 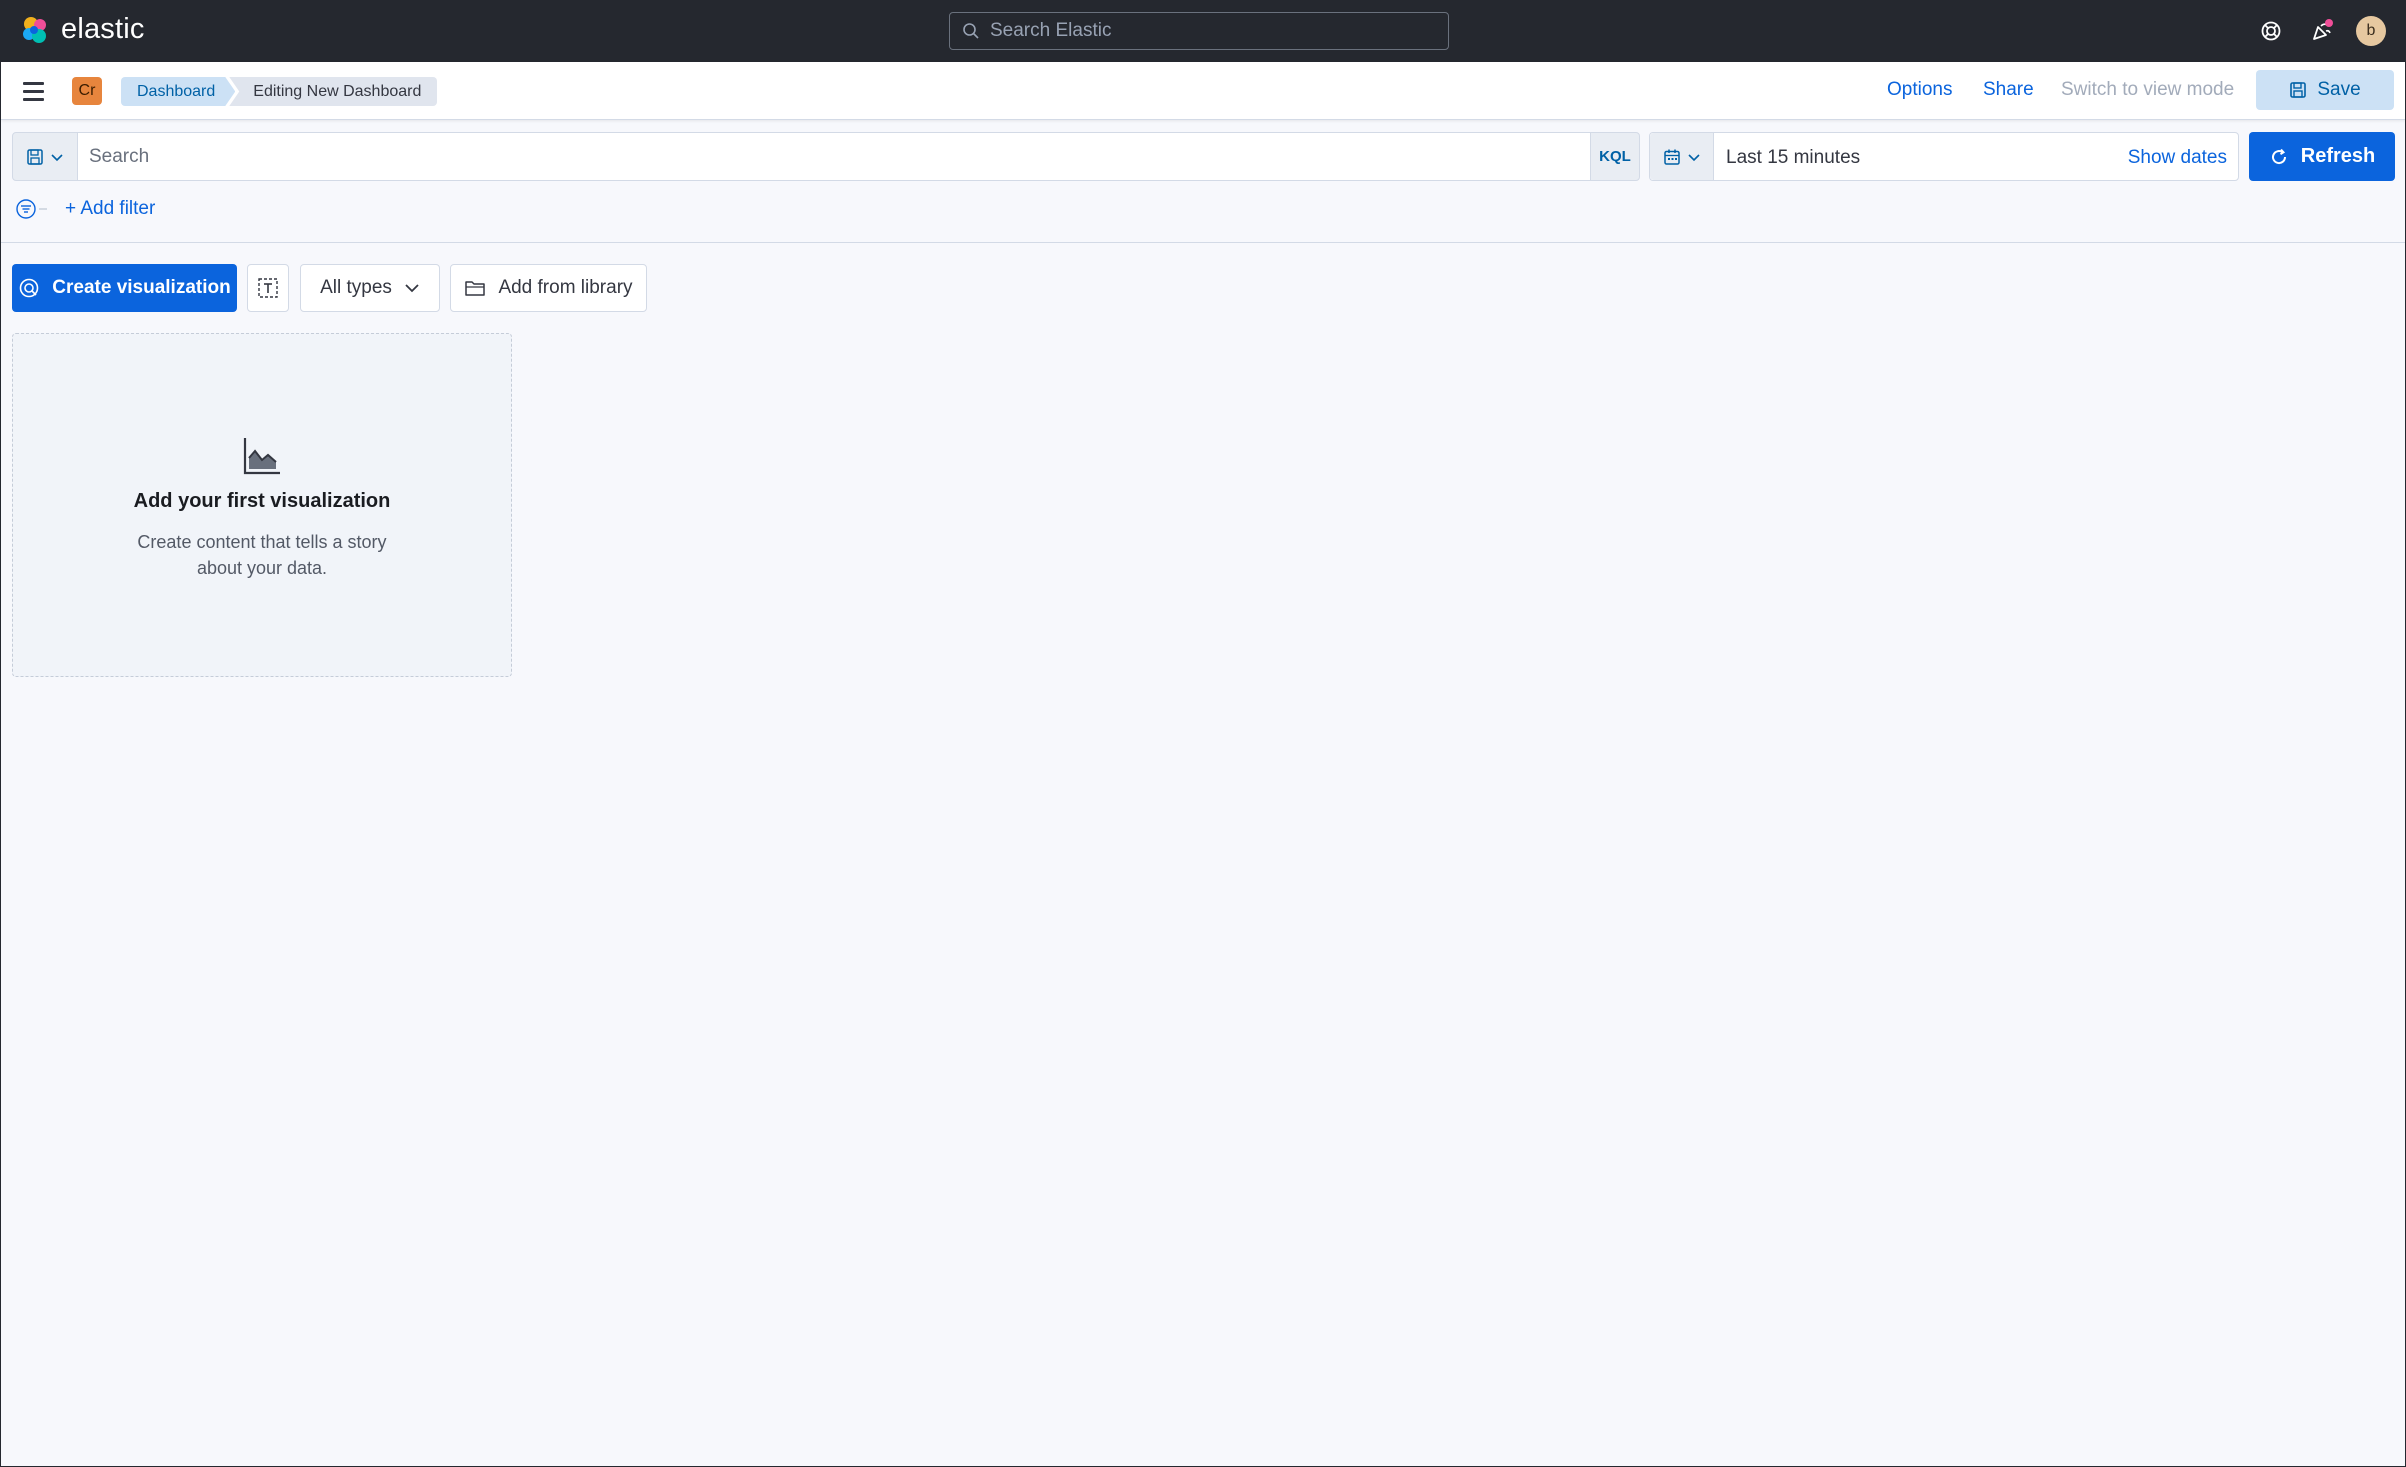 What do you see at coordinates (1793, 158) in the screenshot?
I see `time-range-value: Last 15 minutes` at bounding box center [1793, 158].